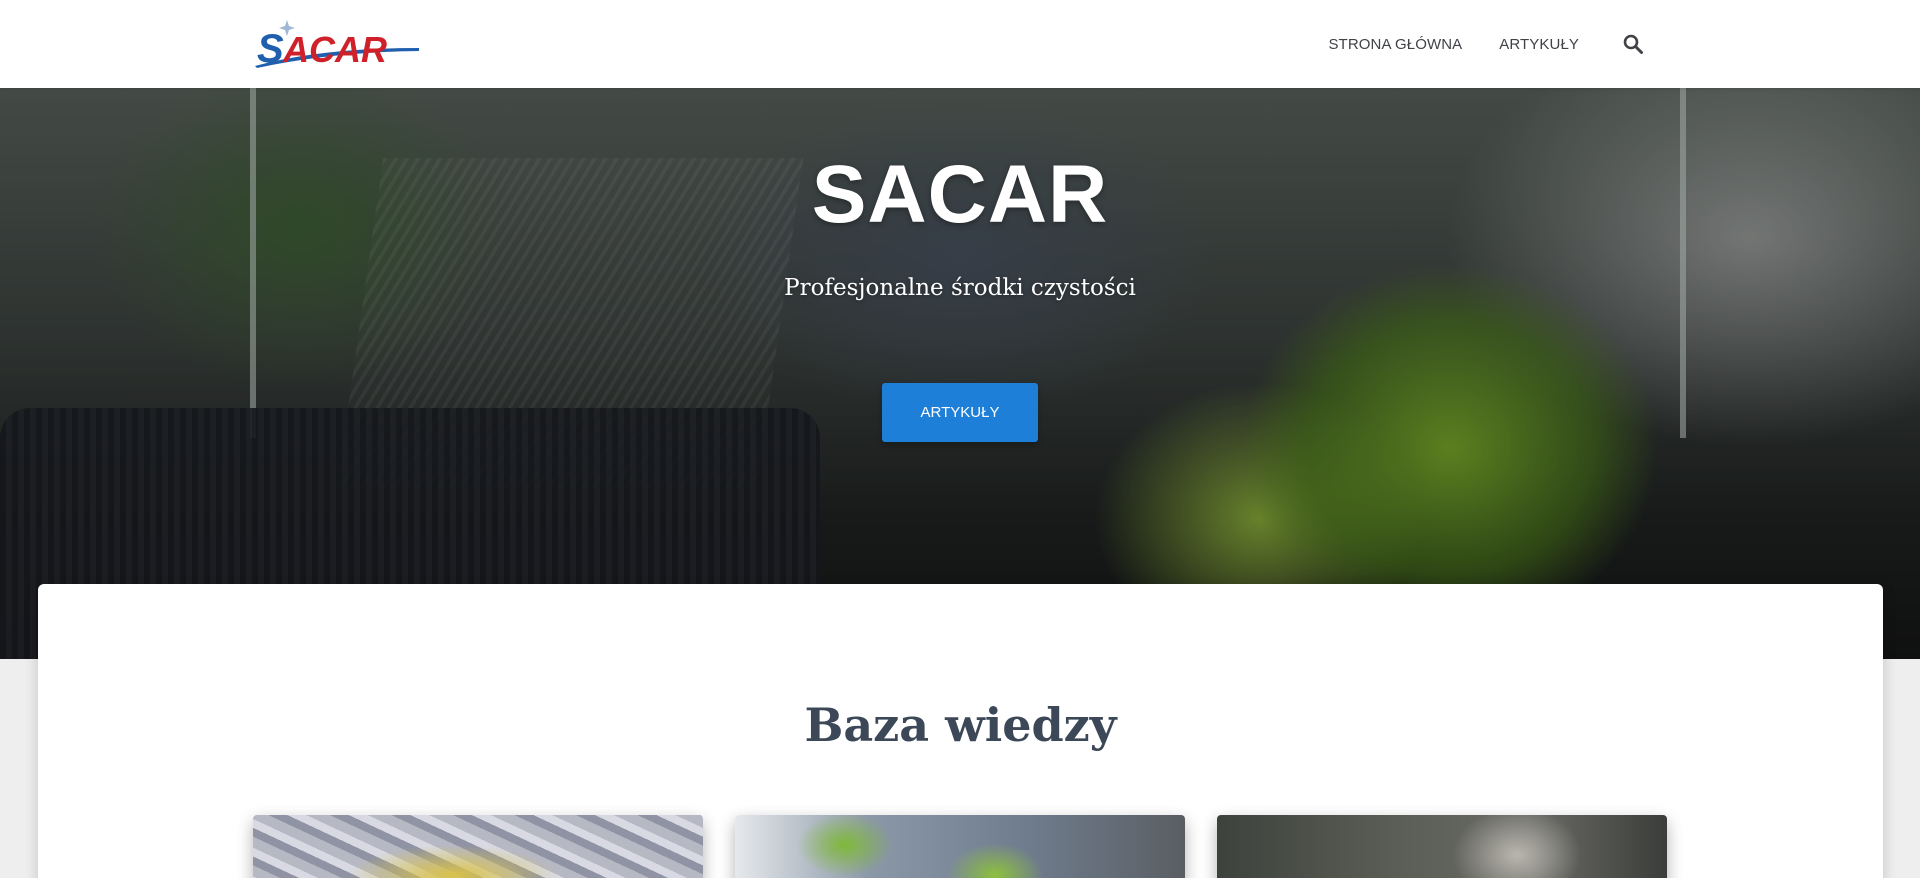 The width and height of the screenshot is (1920, 878). I want to click on site-header: S ACAR STRONA GŁÓWNA ARTYKUŁY, so click(960, 44).